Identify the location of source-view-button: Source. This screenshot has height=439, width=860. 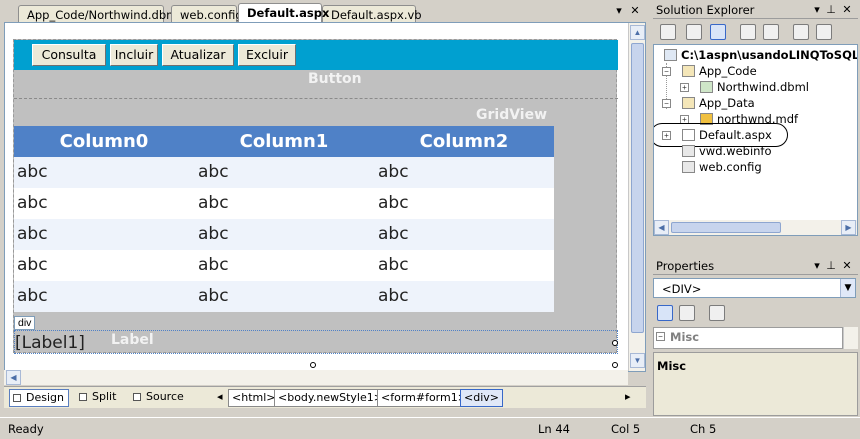
(159, 398).